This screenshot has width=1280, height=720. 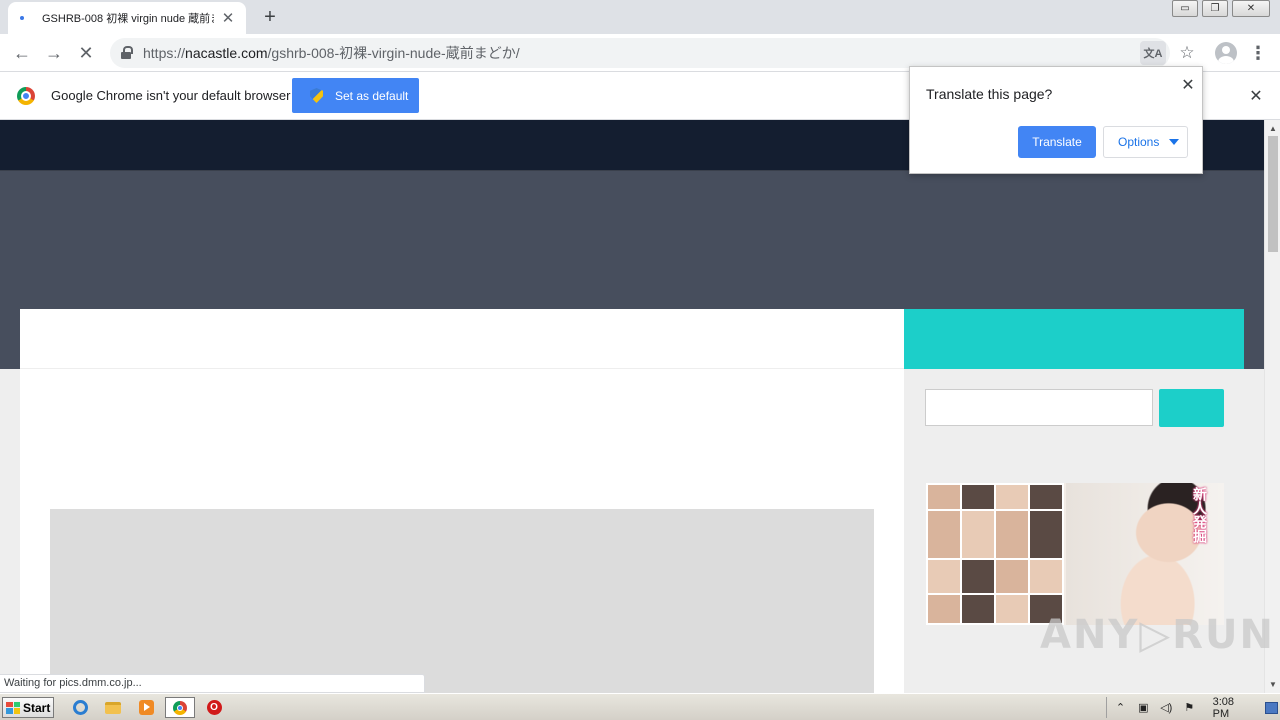 What do you see at coordinates (1251, 8) in the screenshot?
I see `window-close-button: ✕` at bounding box center [1251, 8].